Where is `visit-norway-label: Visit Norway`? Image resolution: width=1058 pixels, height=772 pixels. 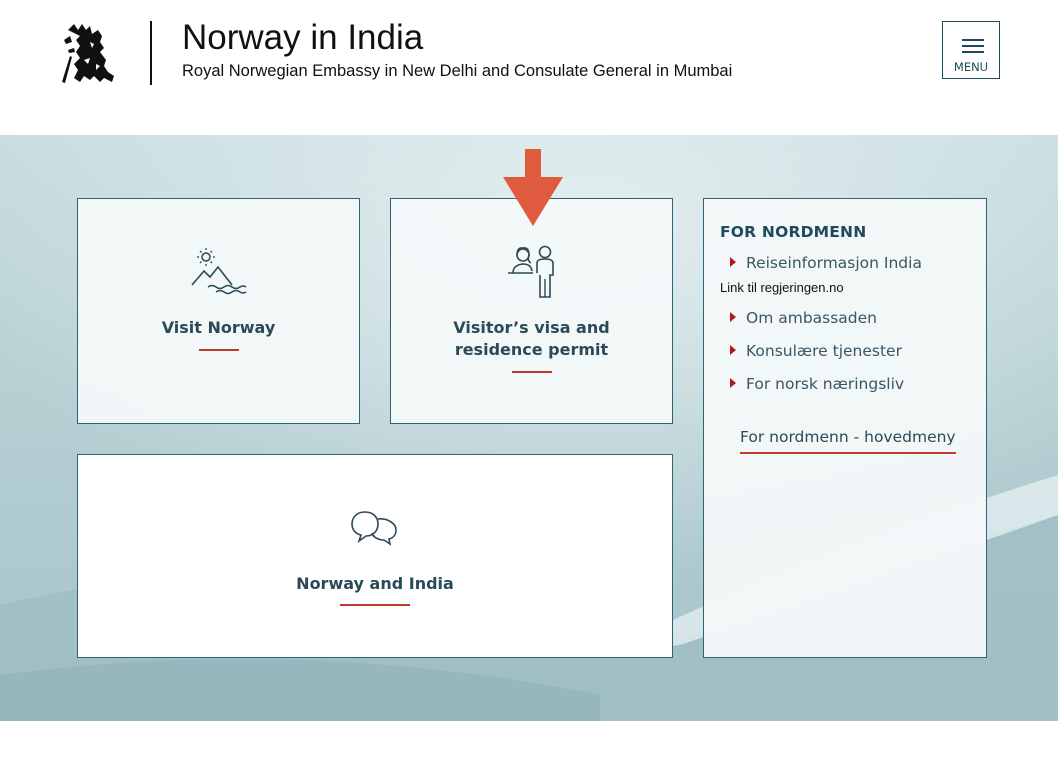 visit-norway-label: Visit Norway is located at coordinates (218, 328).